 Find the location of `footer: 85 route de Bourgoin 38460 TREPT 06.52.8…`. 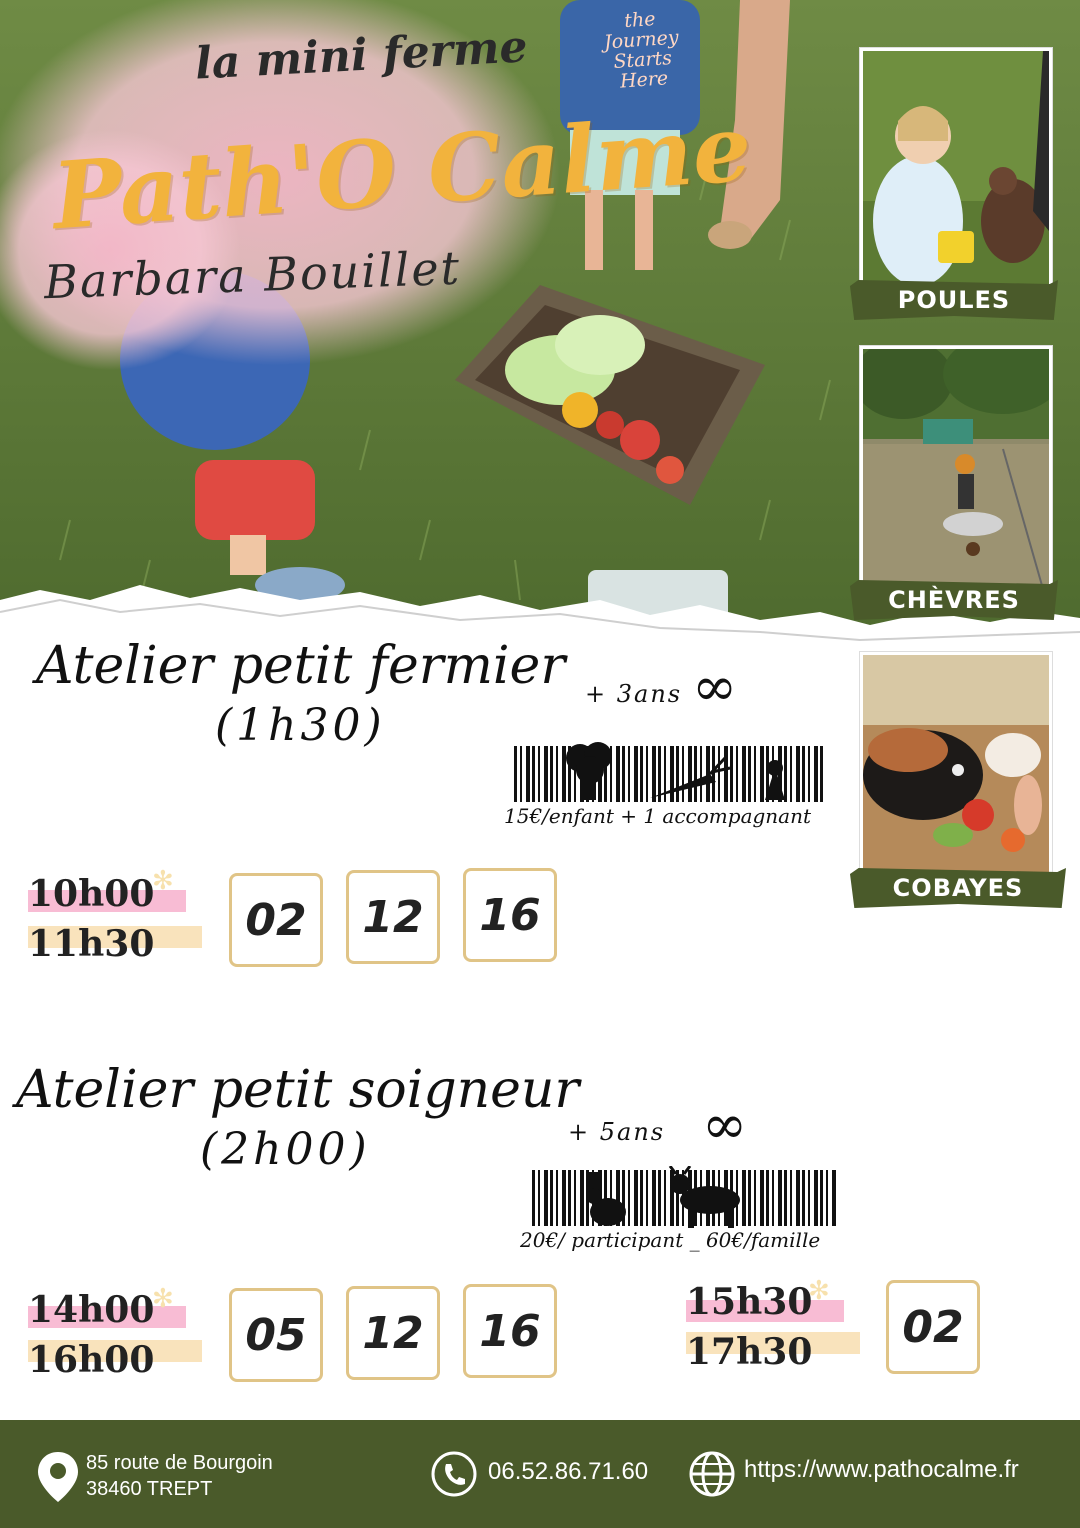

footer: 85 route de Bourgoin 38460 TREPT 06.52.8… is located at coordinates (540, 1474).